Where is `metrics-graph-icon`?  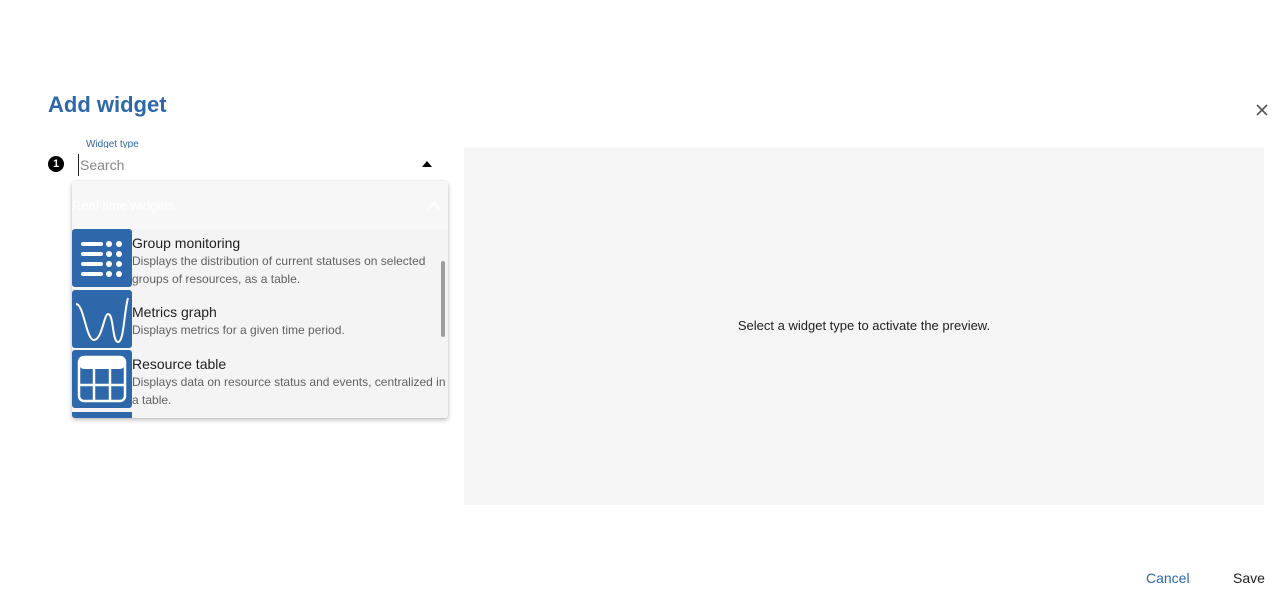 metrics-graph-icon is located at coordinates (102, 319).